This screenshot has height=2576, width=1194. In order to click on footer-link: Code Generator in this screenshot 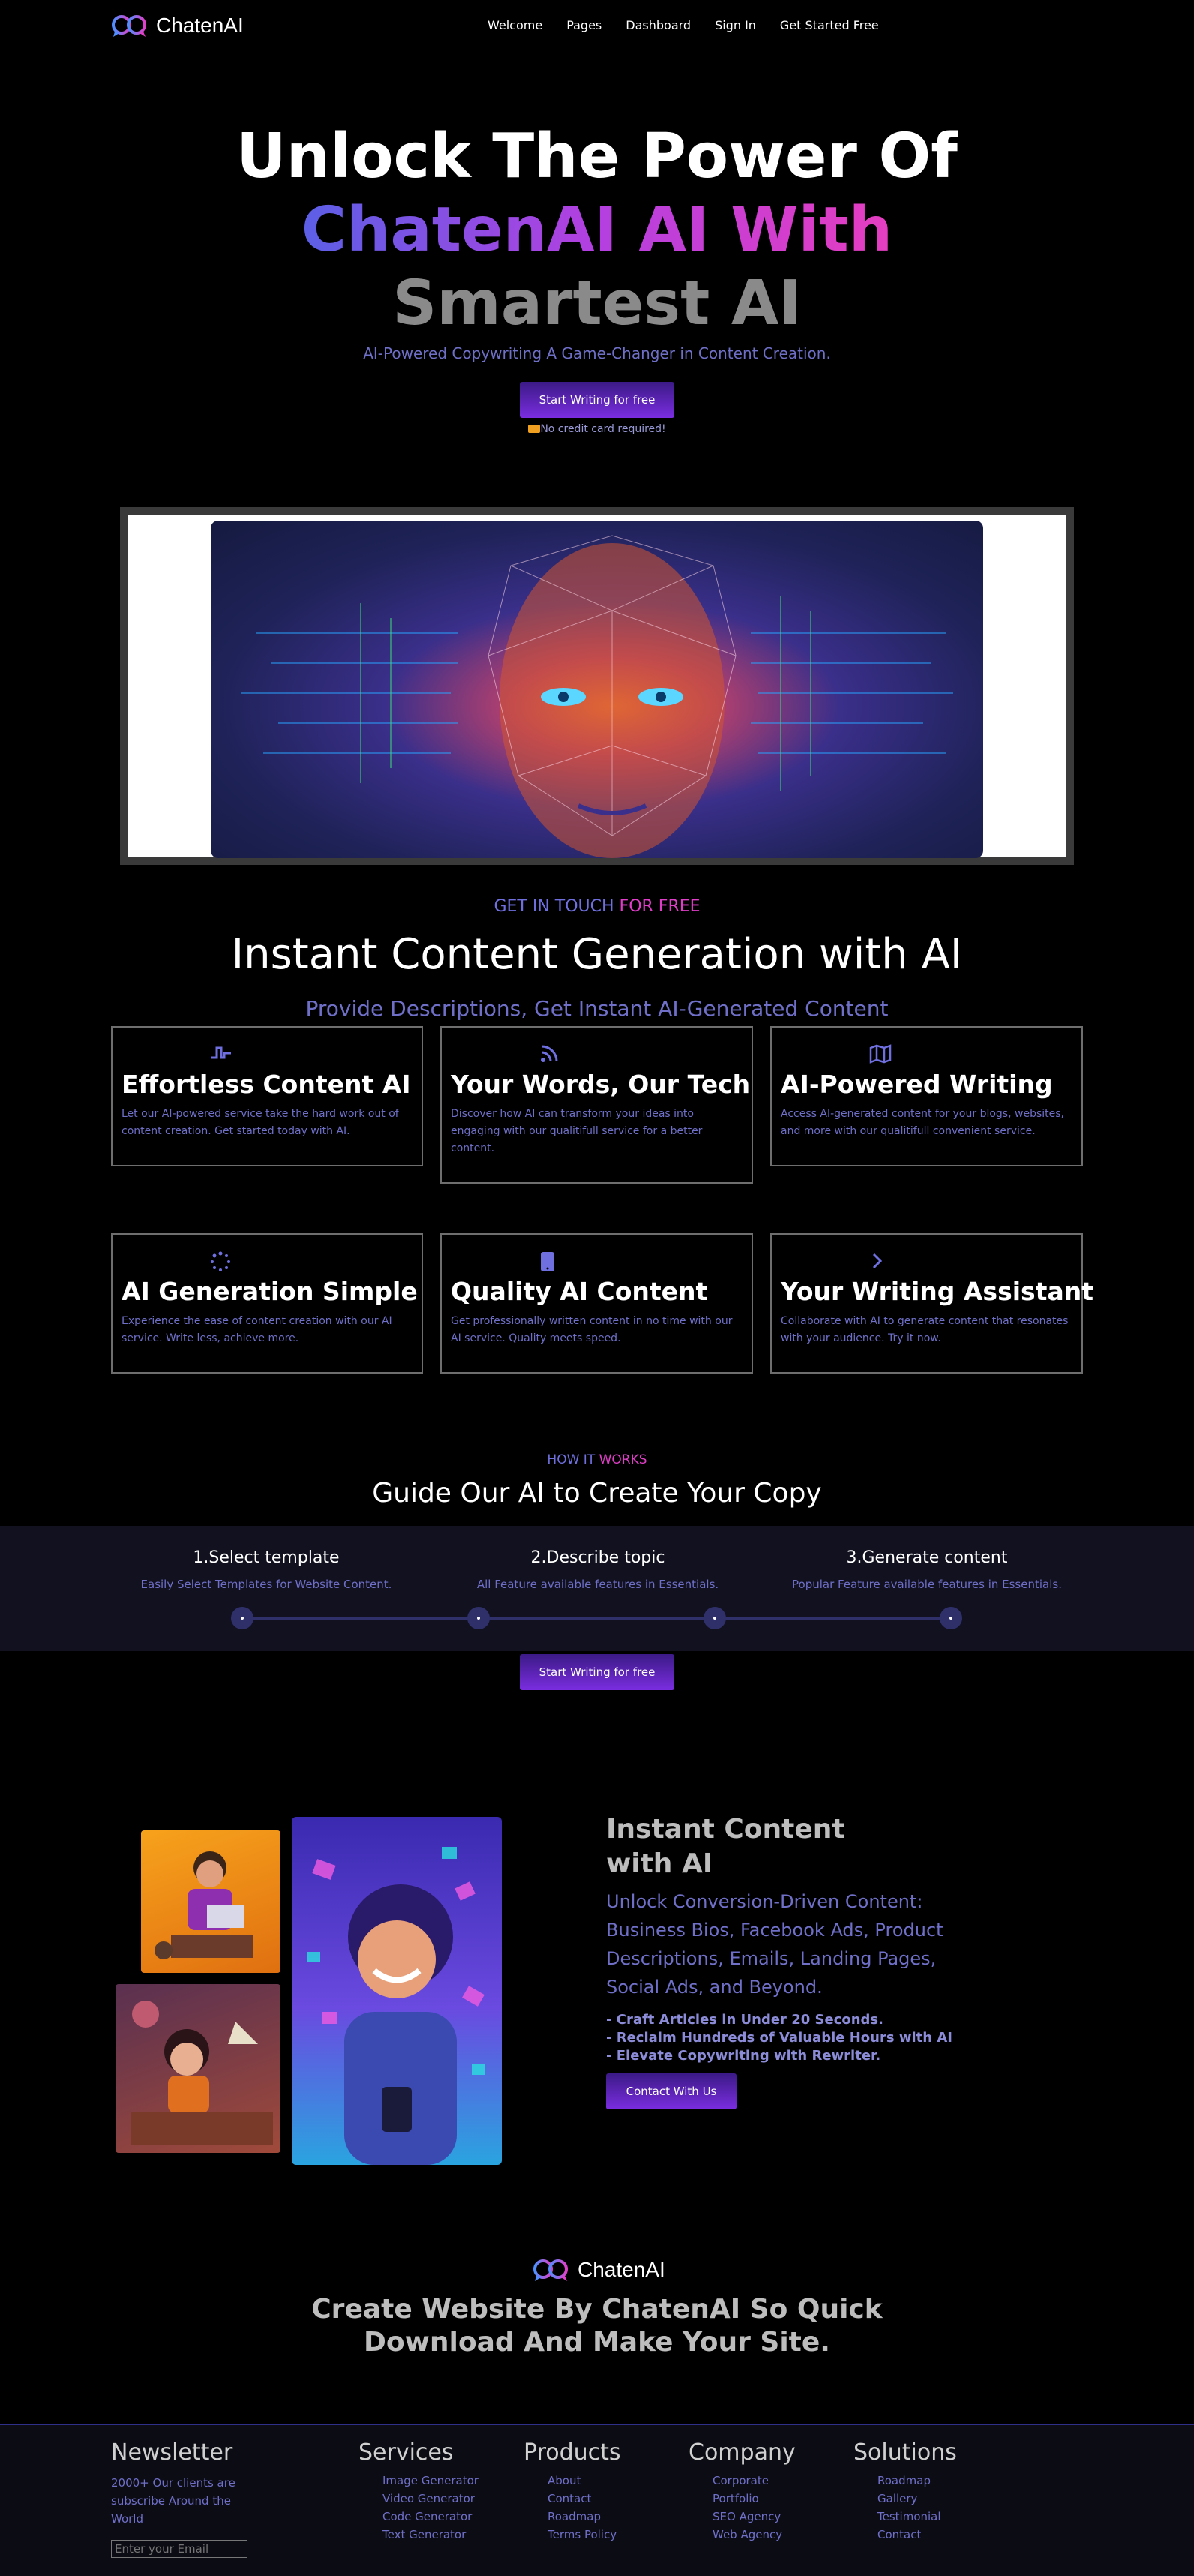, I will do `click(430, 2517)`.